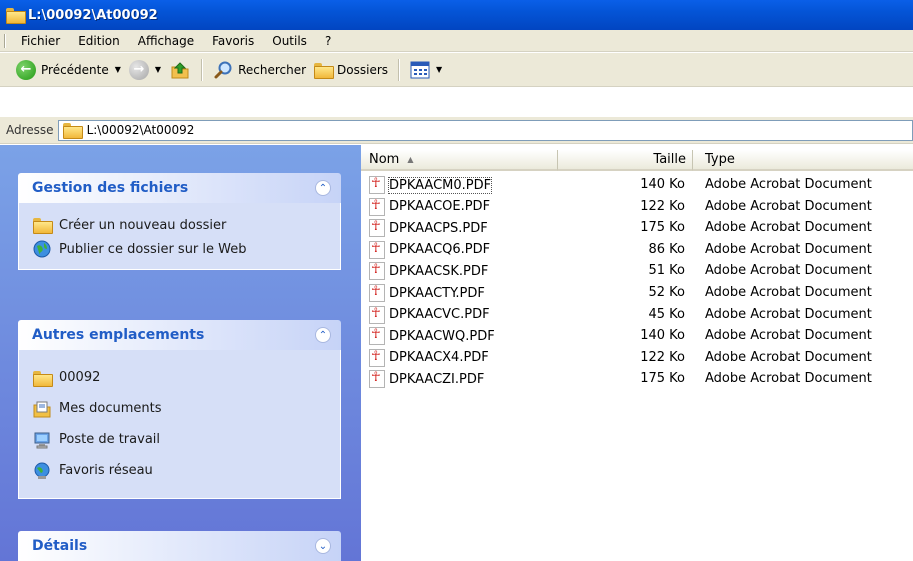 Image resolution: width=913 pixels, height=561 pixels. I want to click on details-panel: Détails ⌄, so click(179, 546).